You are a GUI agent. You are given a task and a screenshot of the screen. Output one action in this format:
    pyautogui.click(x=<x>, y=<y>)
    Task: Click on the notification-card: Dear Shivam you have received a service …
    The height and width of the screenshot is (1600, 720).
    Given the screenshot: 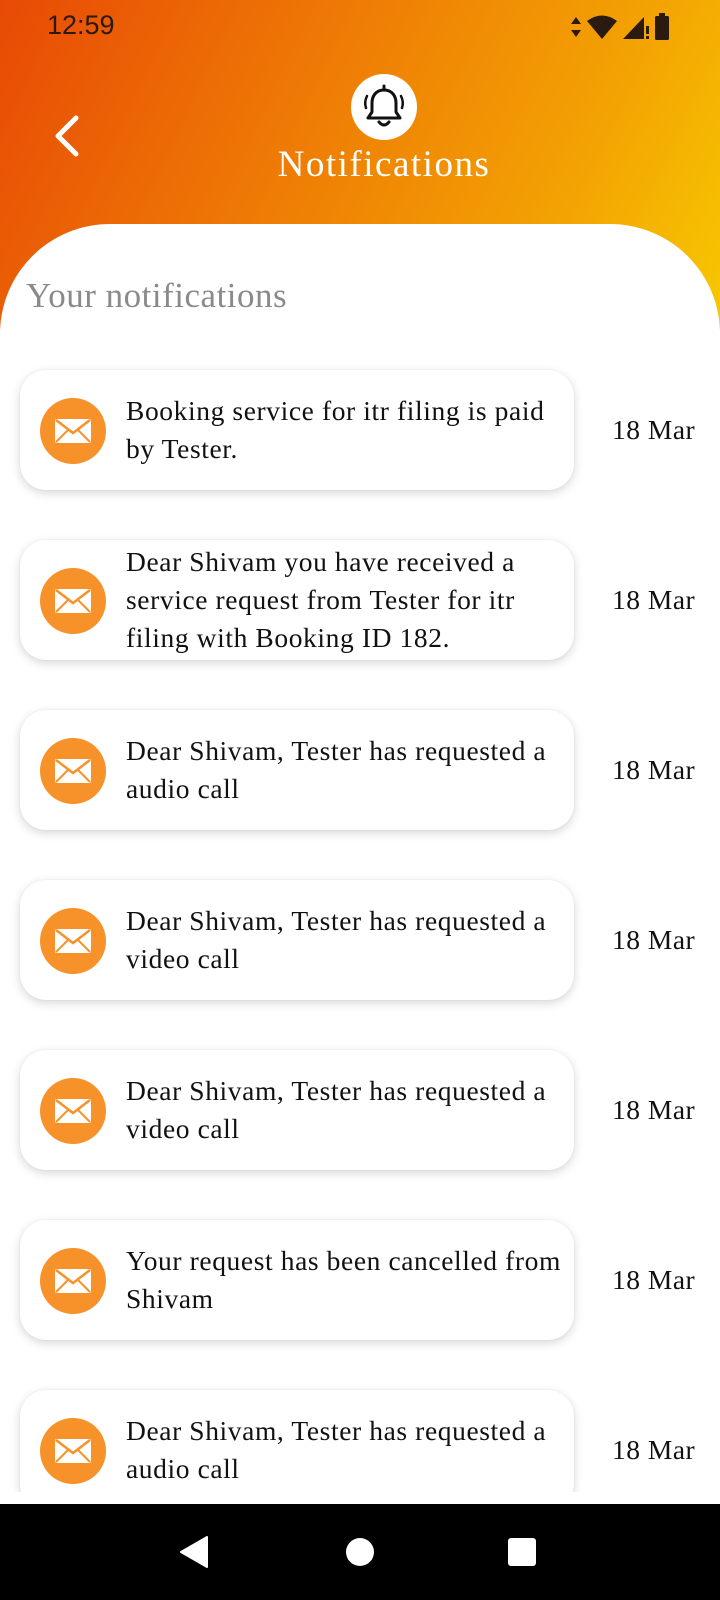 What is the action you would take?
    pyautogui.click(x=297, y=600)
    